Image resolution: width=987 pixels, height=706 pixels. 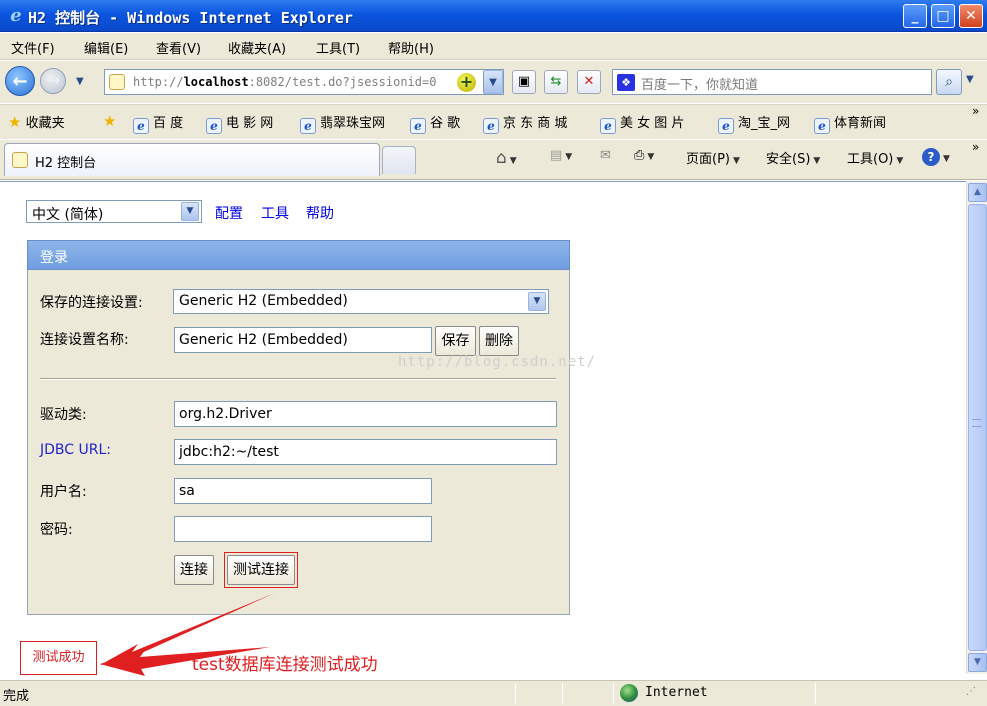 I want to click on search-icon: ⌕, so click(x=949, y=82).